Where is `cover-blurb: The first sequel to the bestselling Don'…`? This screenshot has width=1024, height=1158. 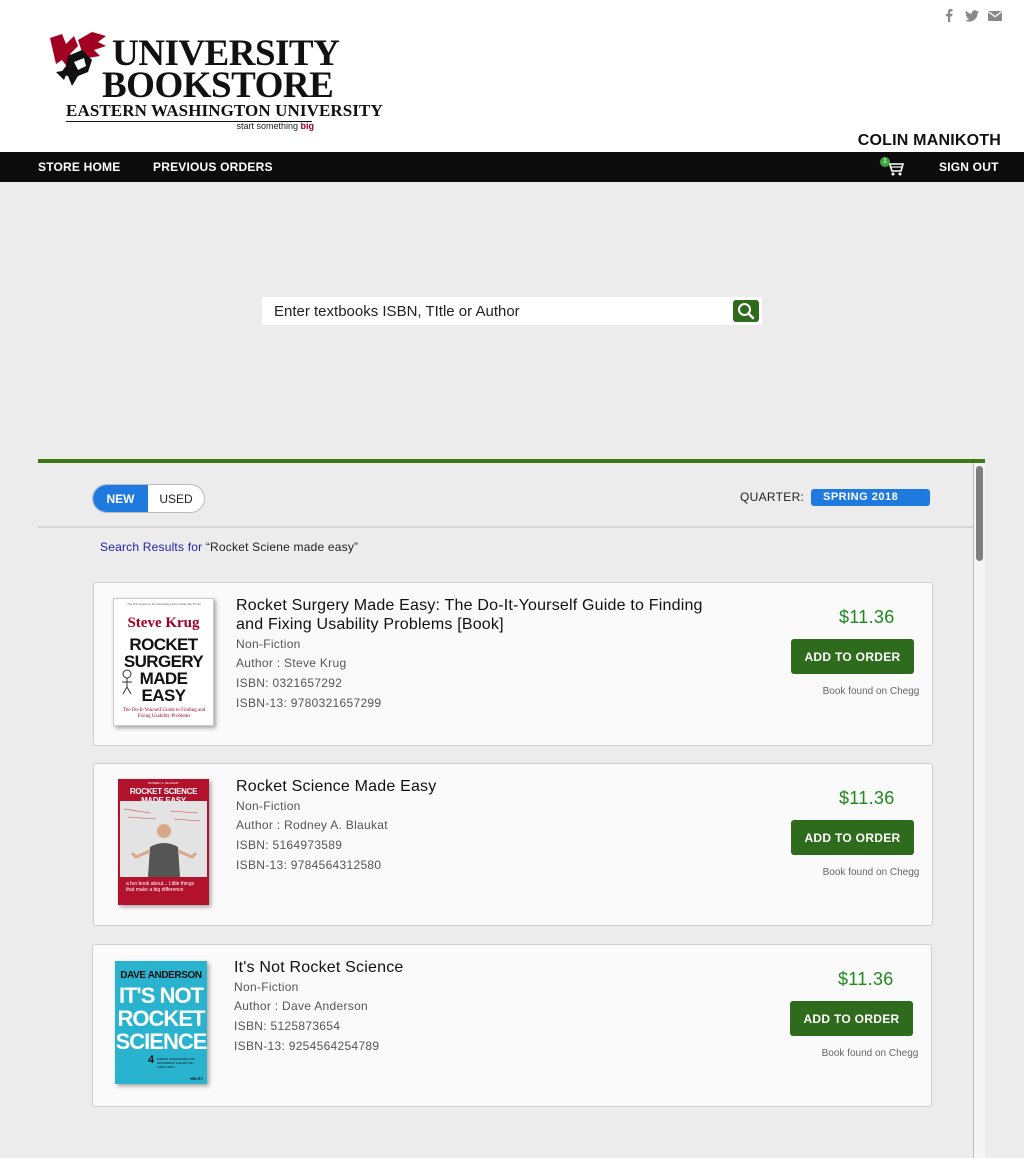
cover-blurb: The first sequel to the bestselling Don'… is located at coordinates (164, 604).